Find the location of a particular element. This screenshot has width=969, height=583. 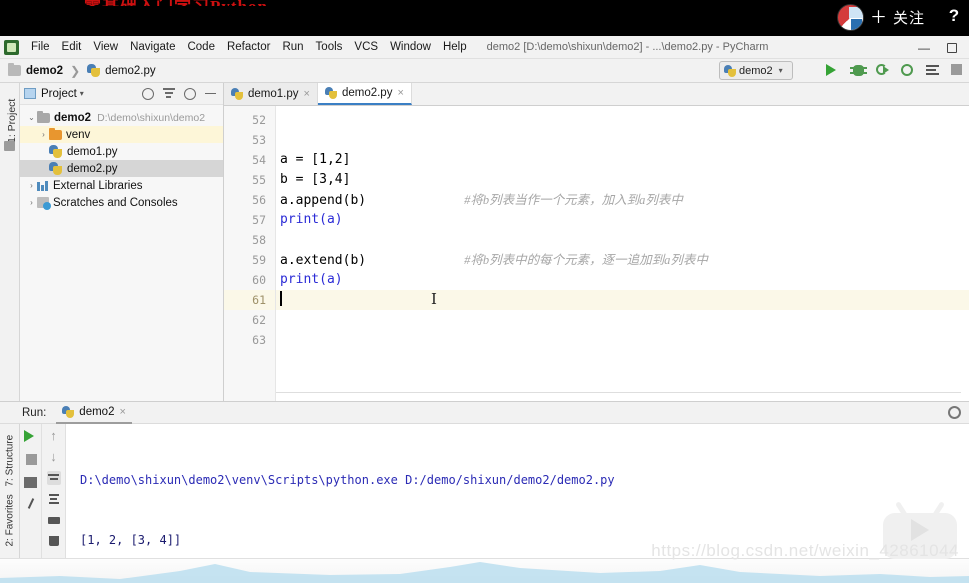

menu-item-run: Run is located at coordinates (292, 47).